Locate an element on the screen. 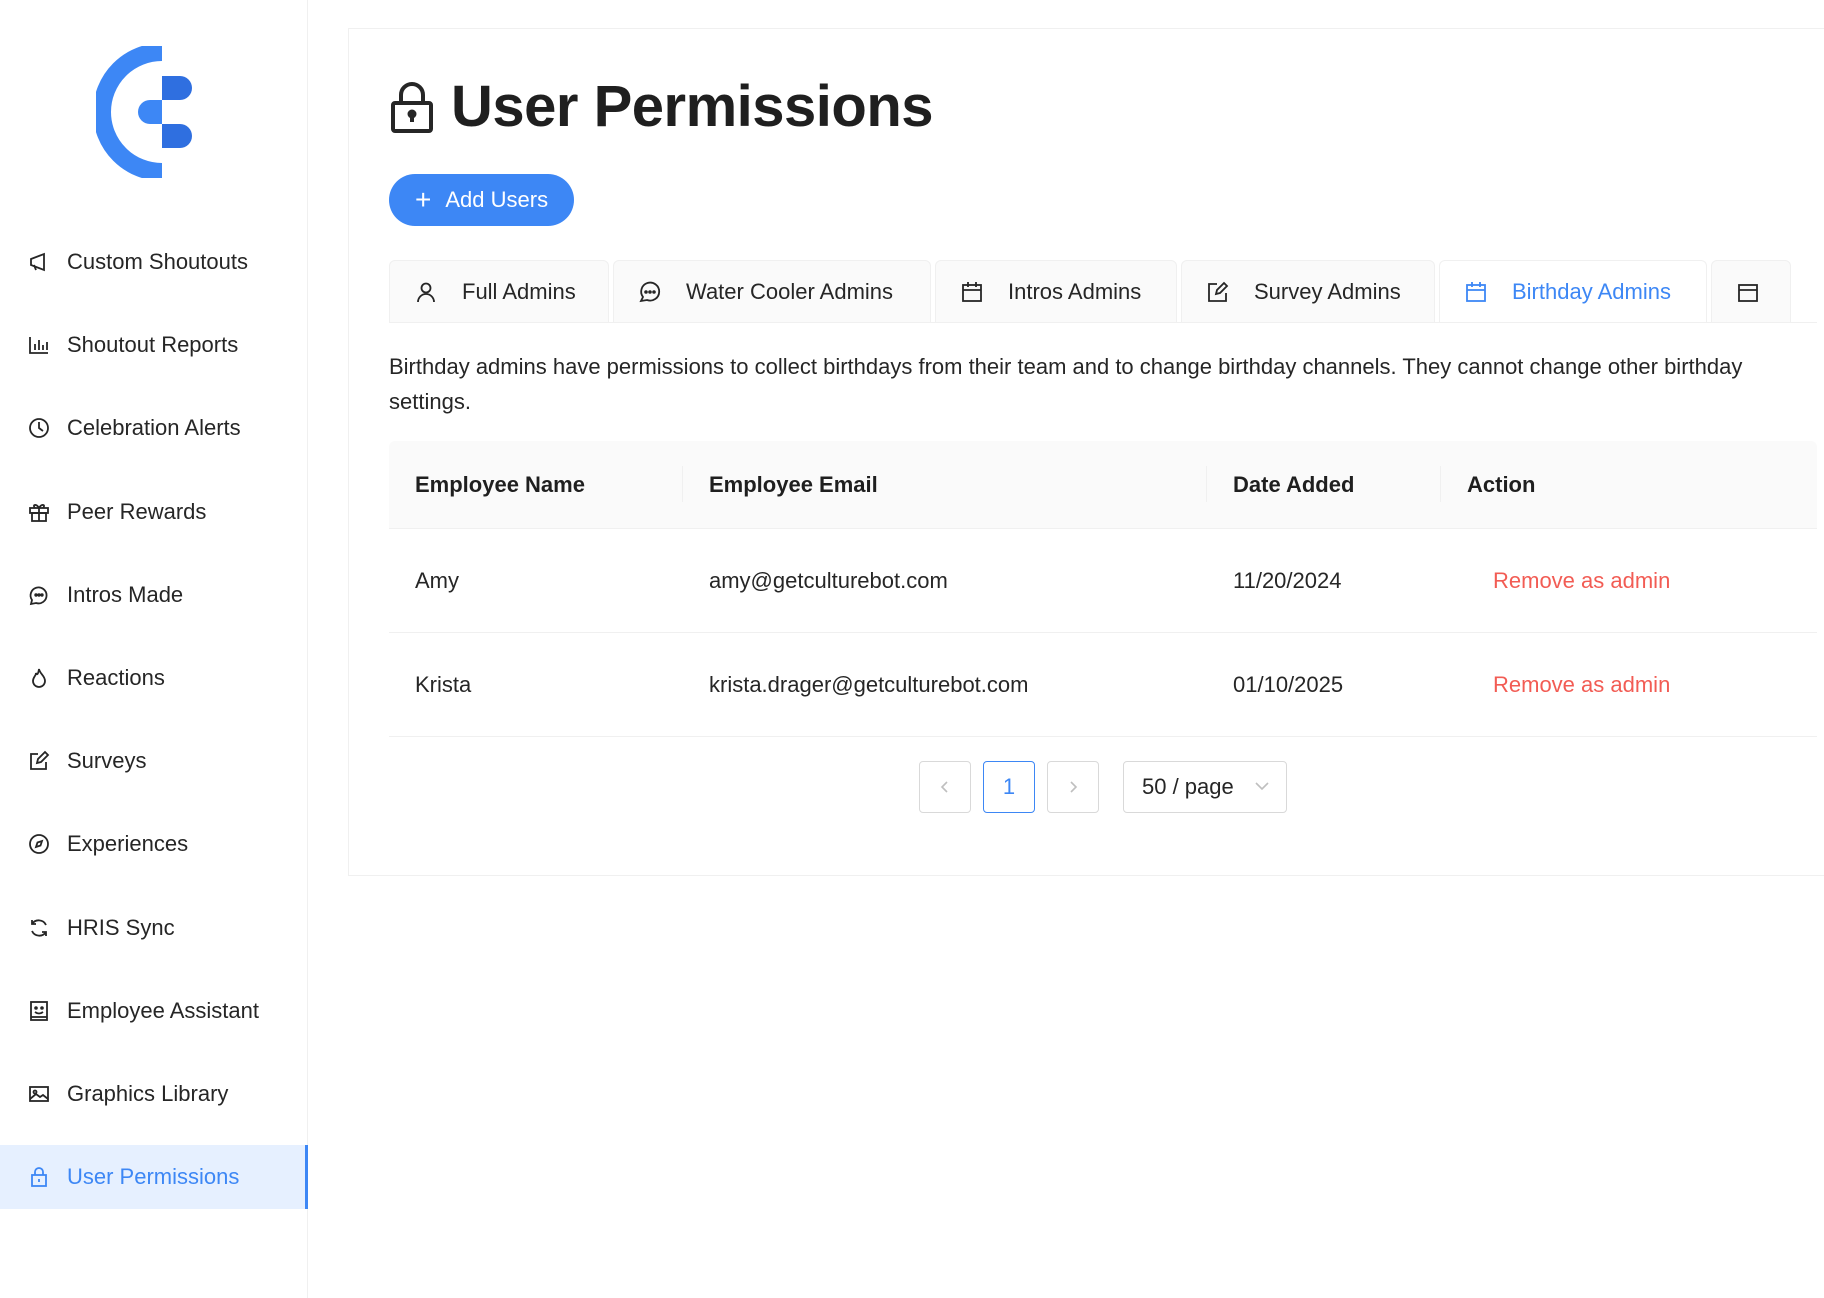  sidebar-item-label: Surveys is located at coordinates (107, 761).